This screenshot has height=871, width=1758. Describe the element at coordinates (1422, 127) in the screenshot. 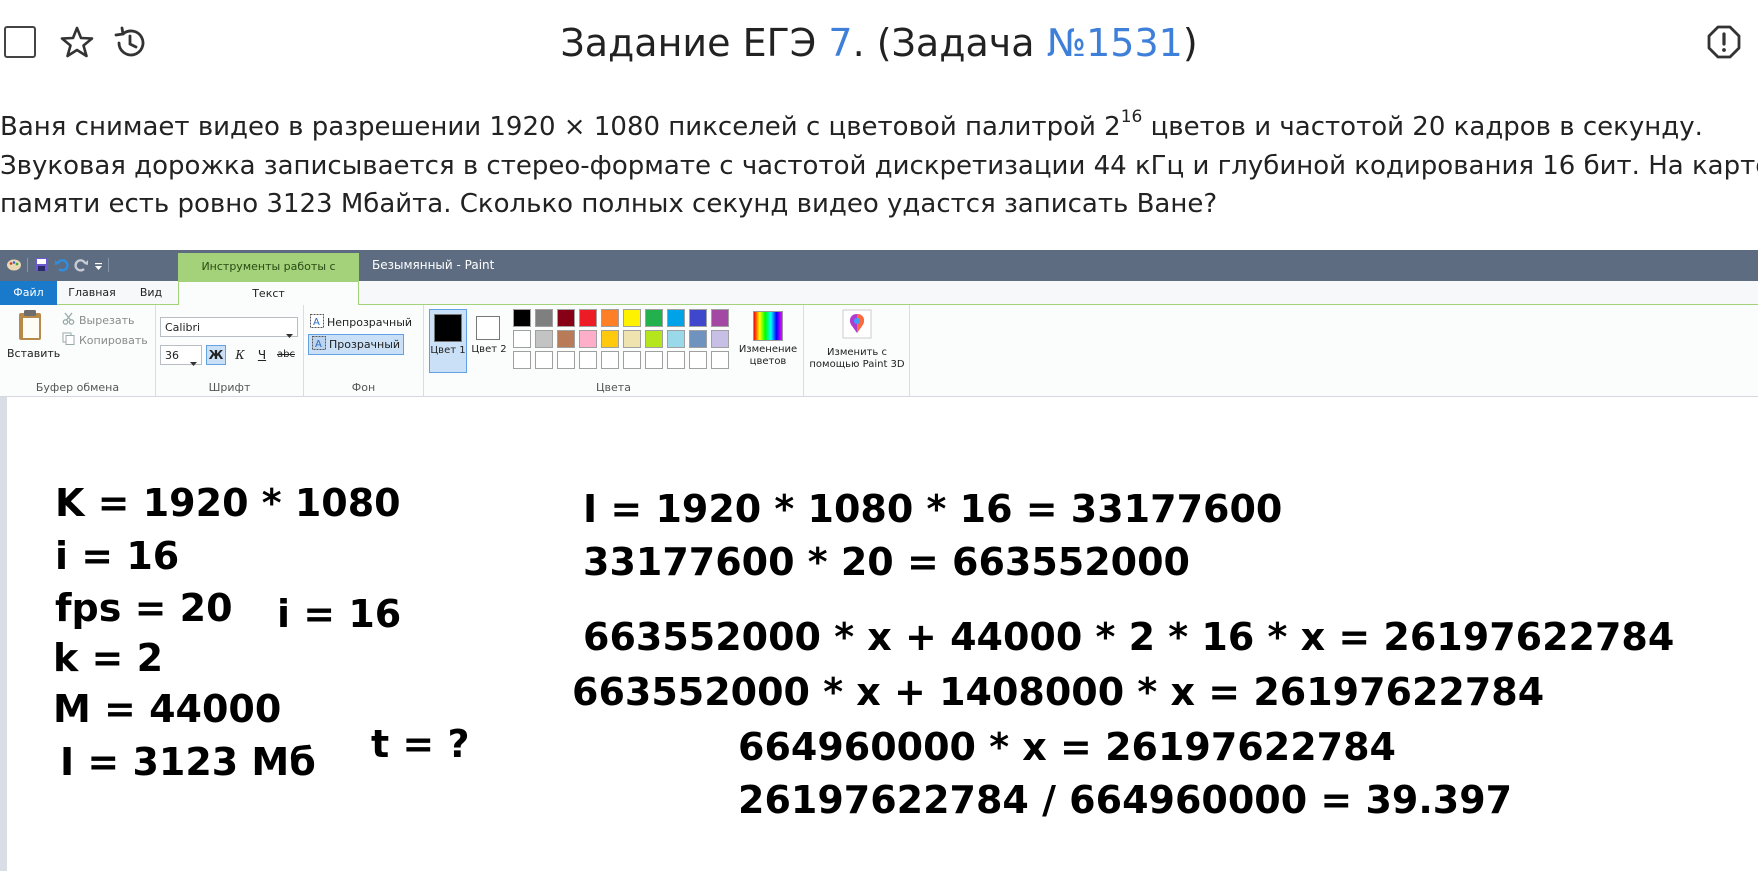

I see `statement-text: цветов и частотой 20 кадров в секунду.` at that location.